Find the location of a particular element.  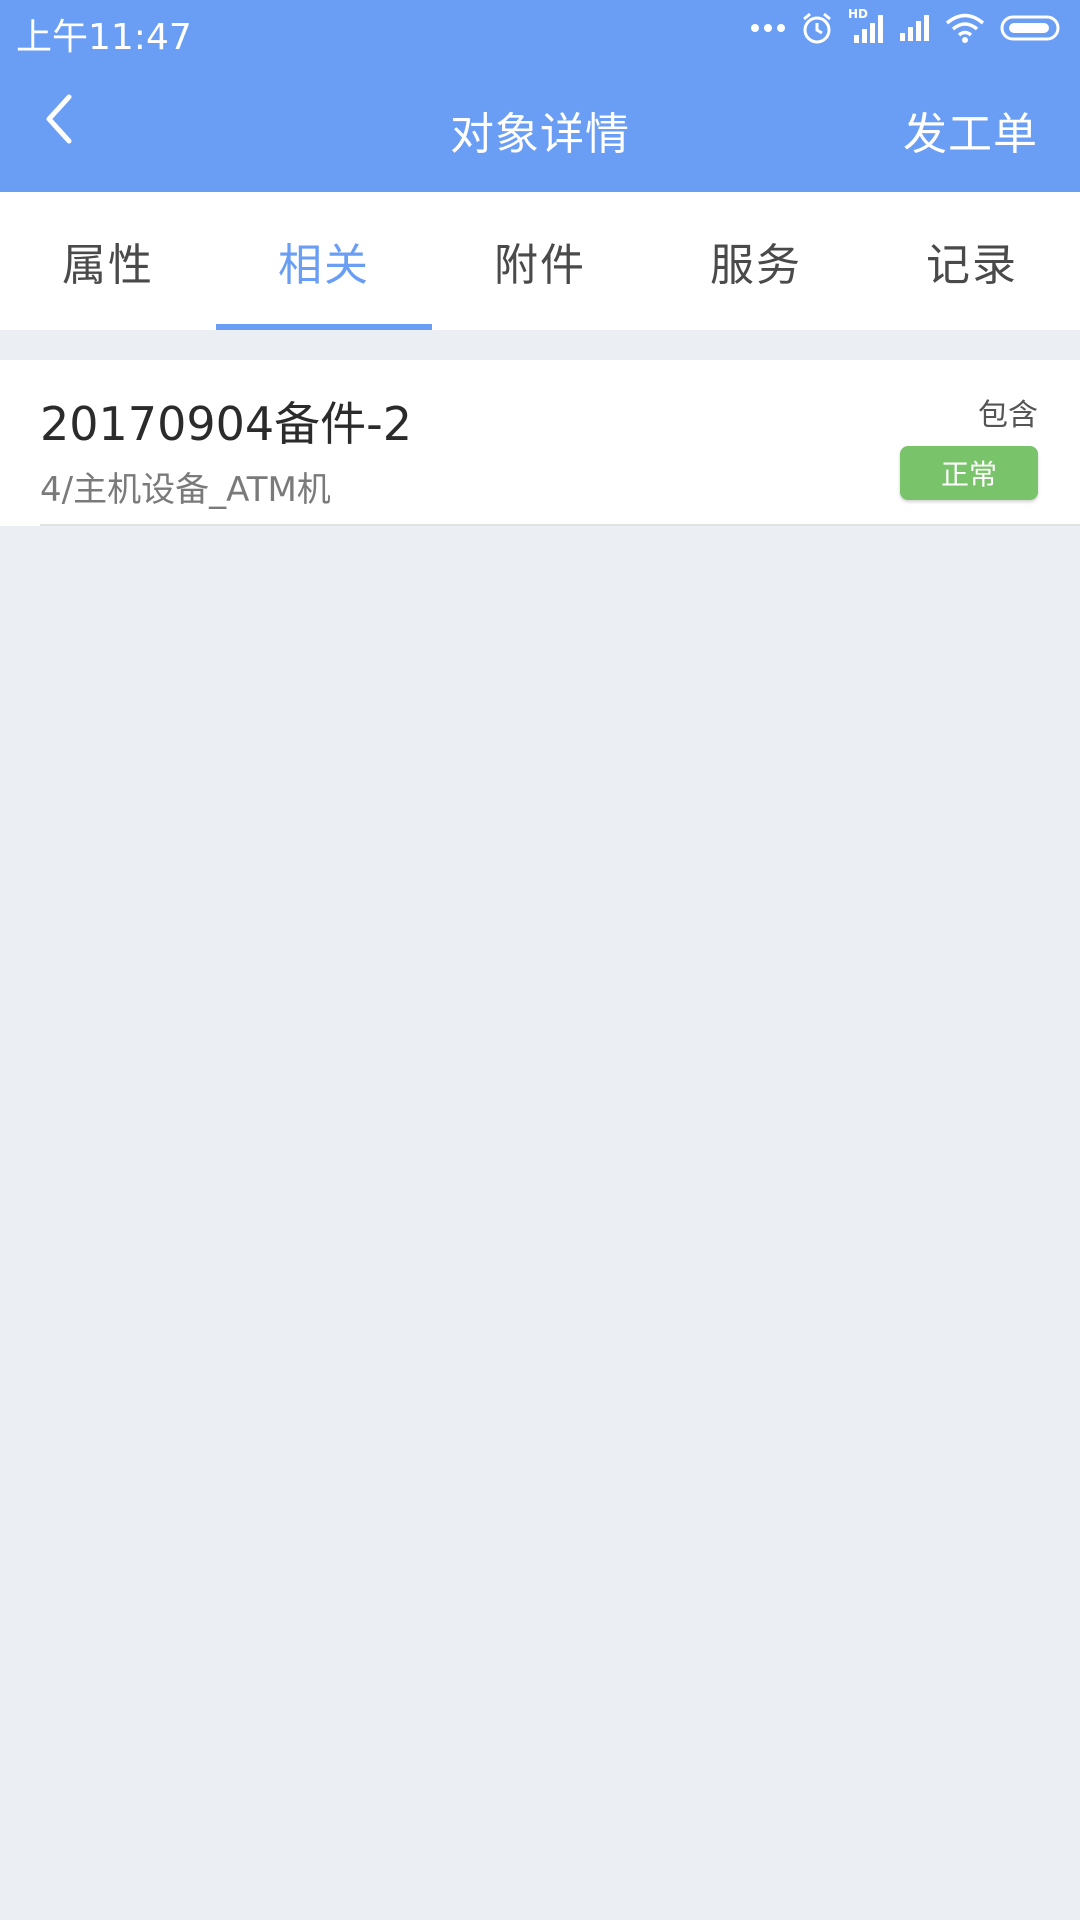

more-dots-icon is located at coordinates (768, 28).